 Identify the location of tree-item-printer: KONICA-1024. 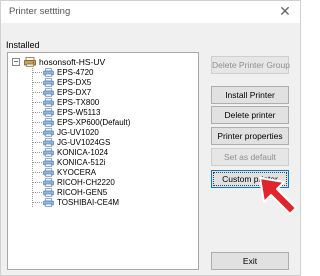
(70, 152).